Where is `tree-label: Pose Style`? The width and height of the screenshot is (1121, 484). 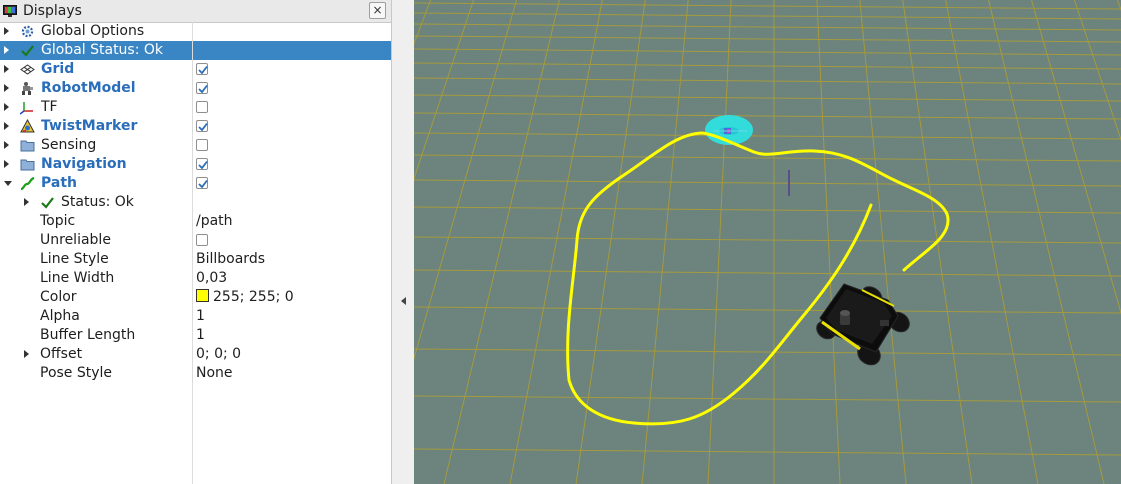 tree-label: Pose Style is located at coordinates (76, 373).